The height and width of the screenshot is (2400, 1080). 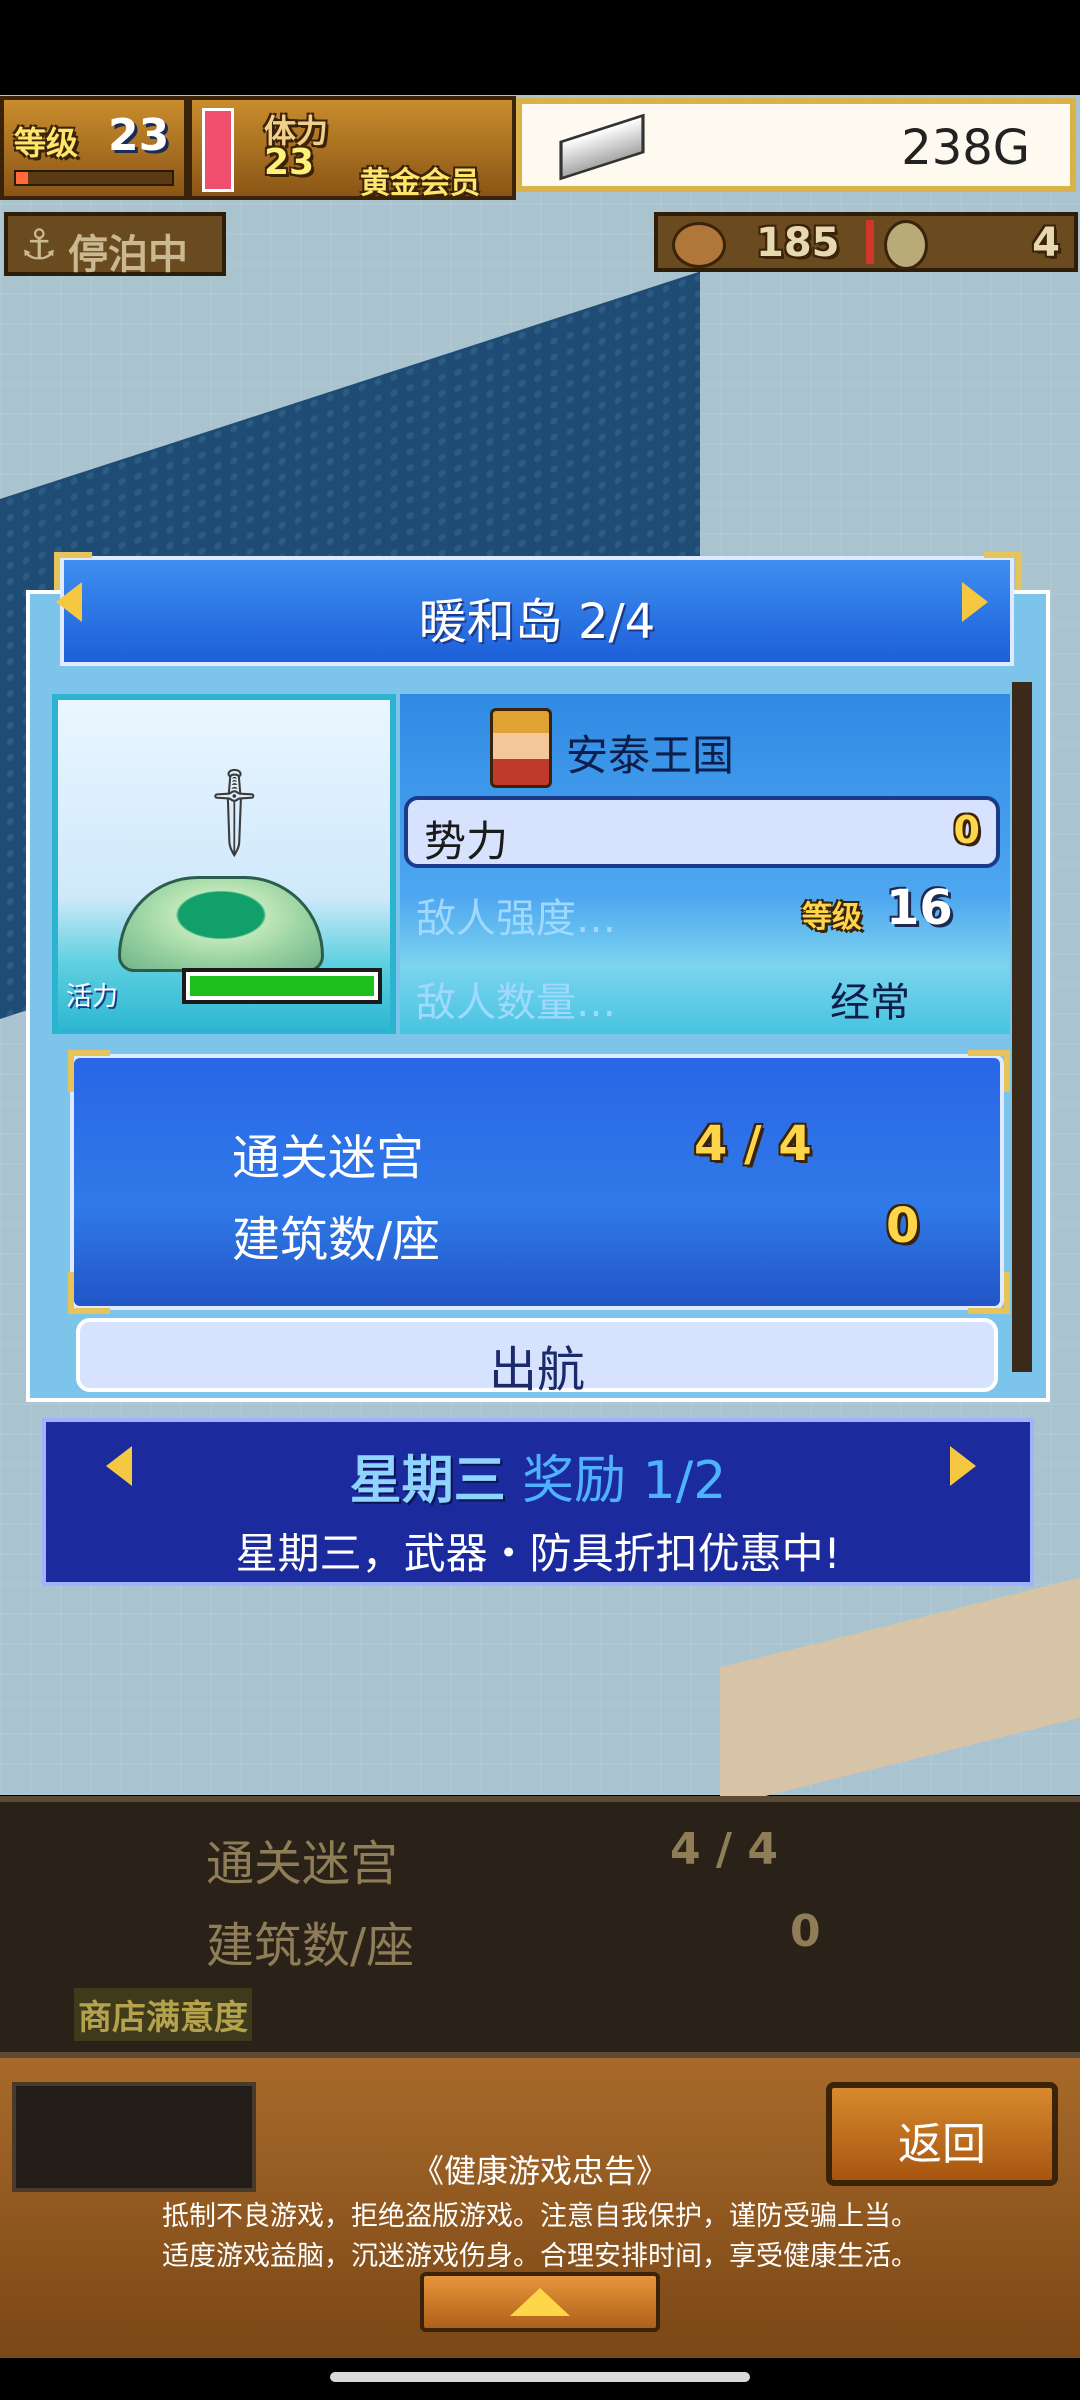 I want to click on buildings-label: 建筑数/座, so click(x=336, y=1240).